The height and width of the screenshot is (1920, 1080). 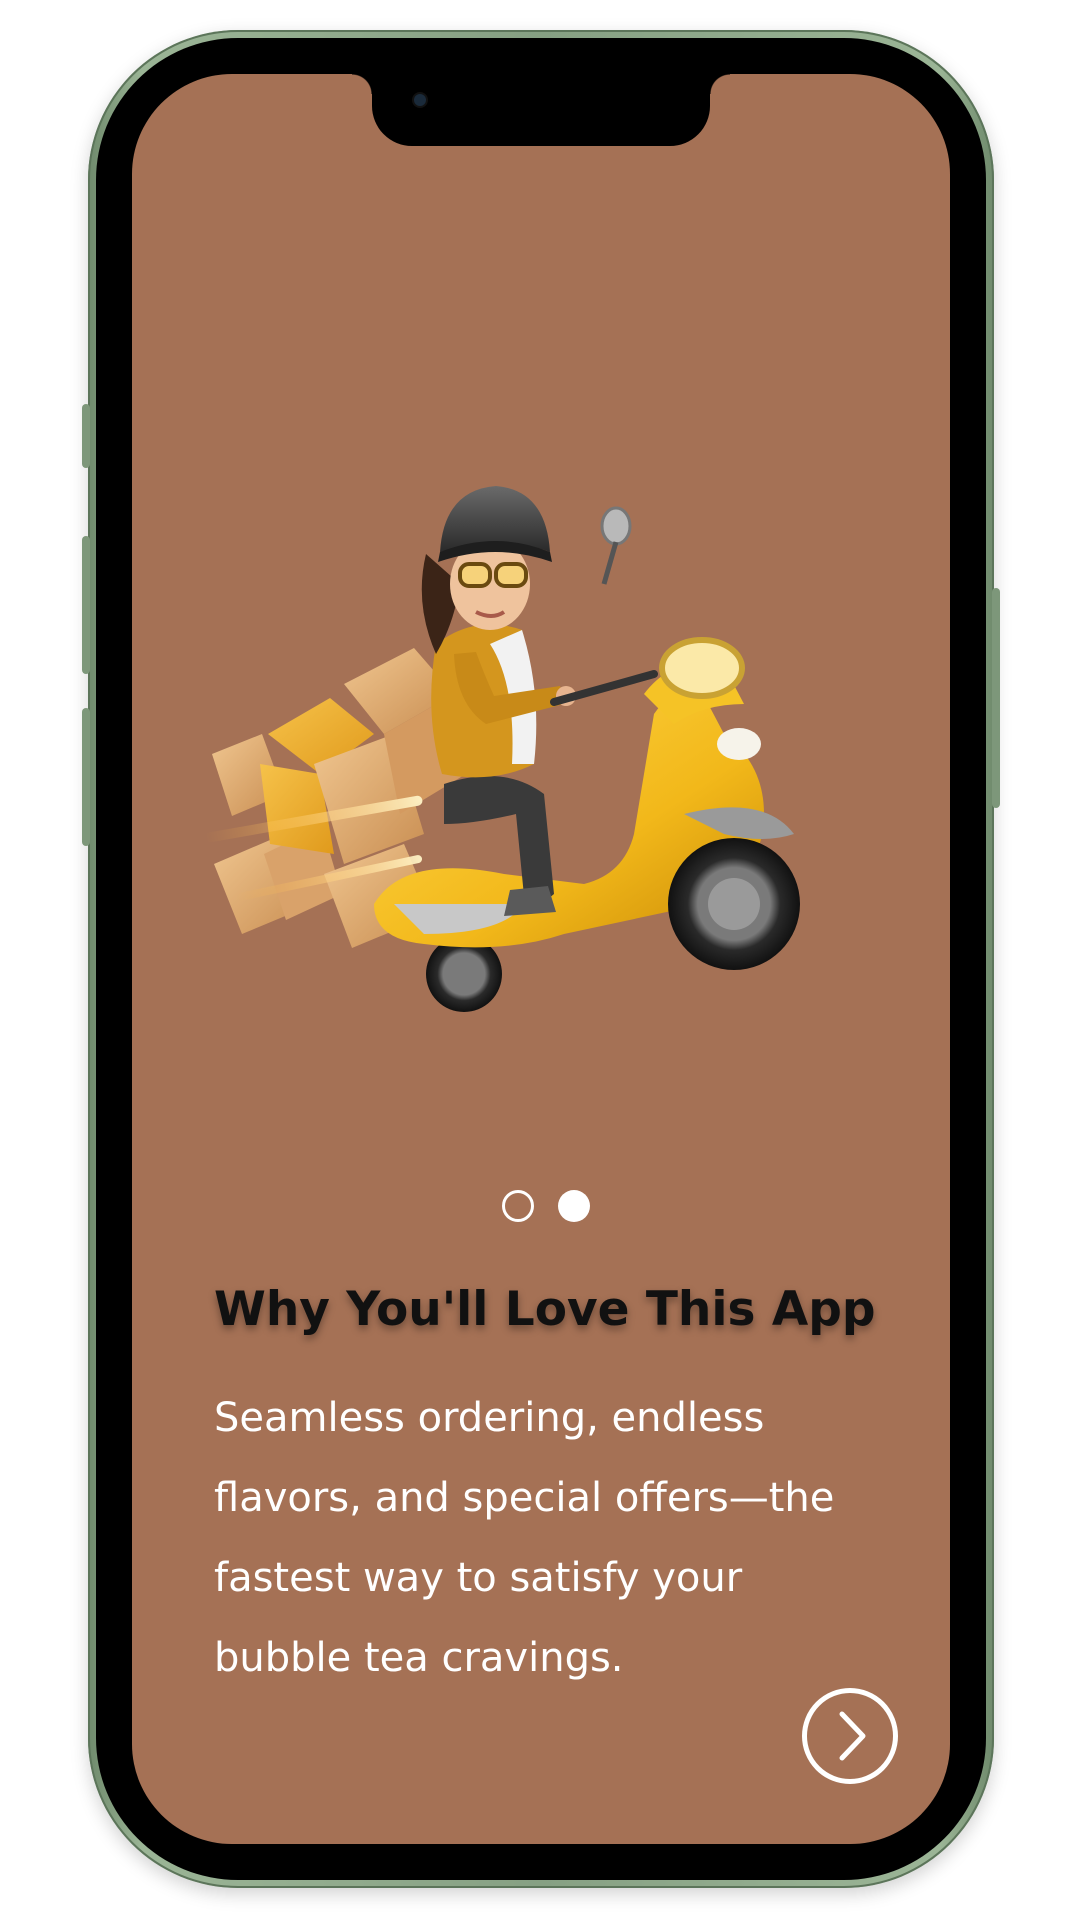 I want to click on front-camera, so click(x=420, y=100).